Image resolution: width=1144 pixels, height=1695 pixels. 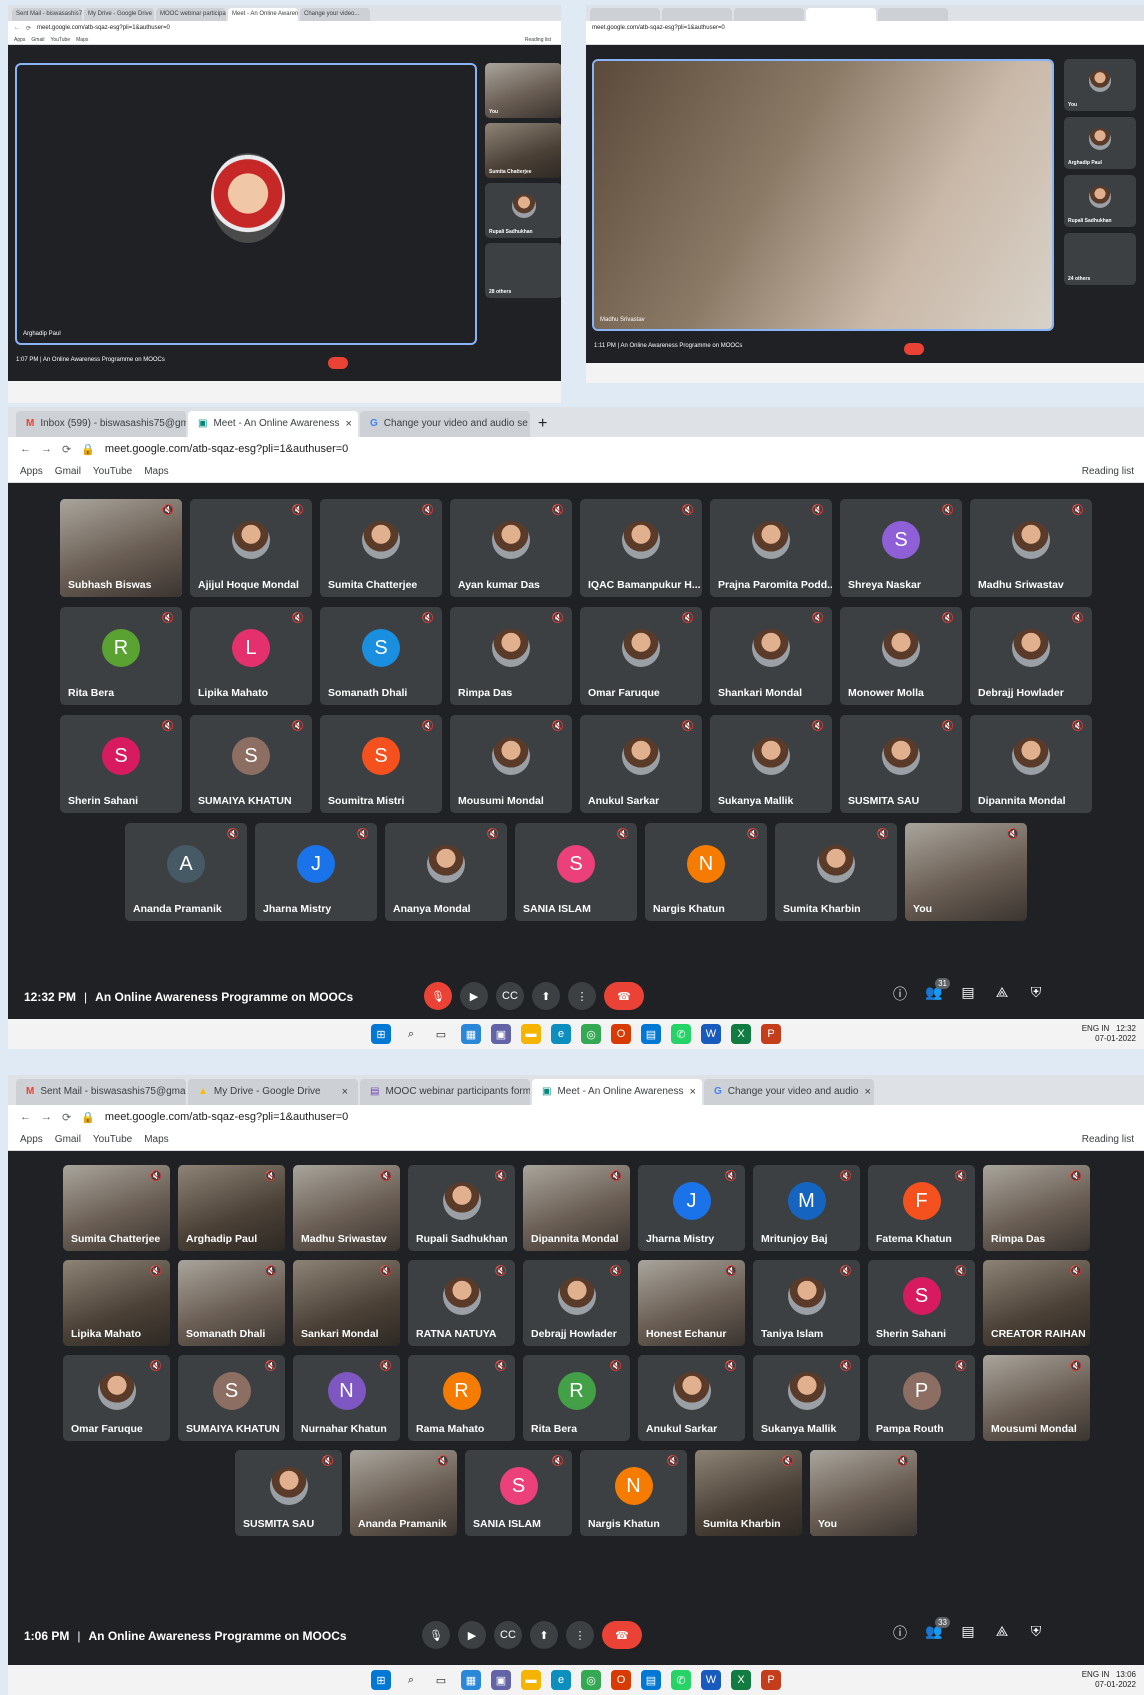 I want to click on file-explorer-icon: ▬, so click(x=531, y=1034).